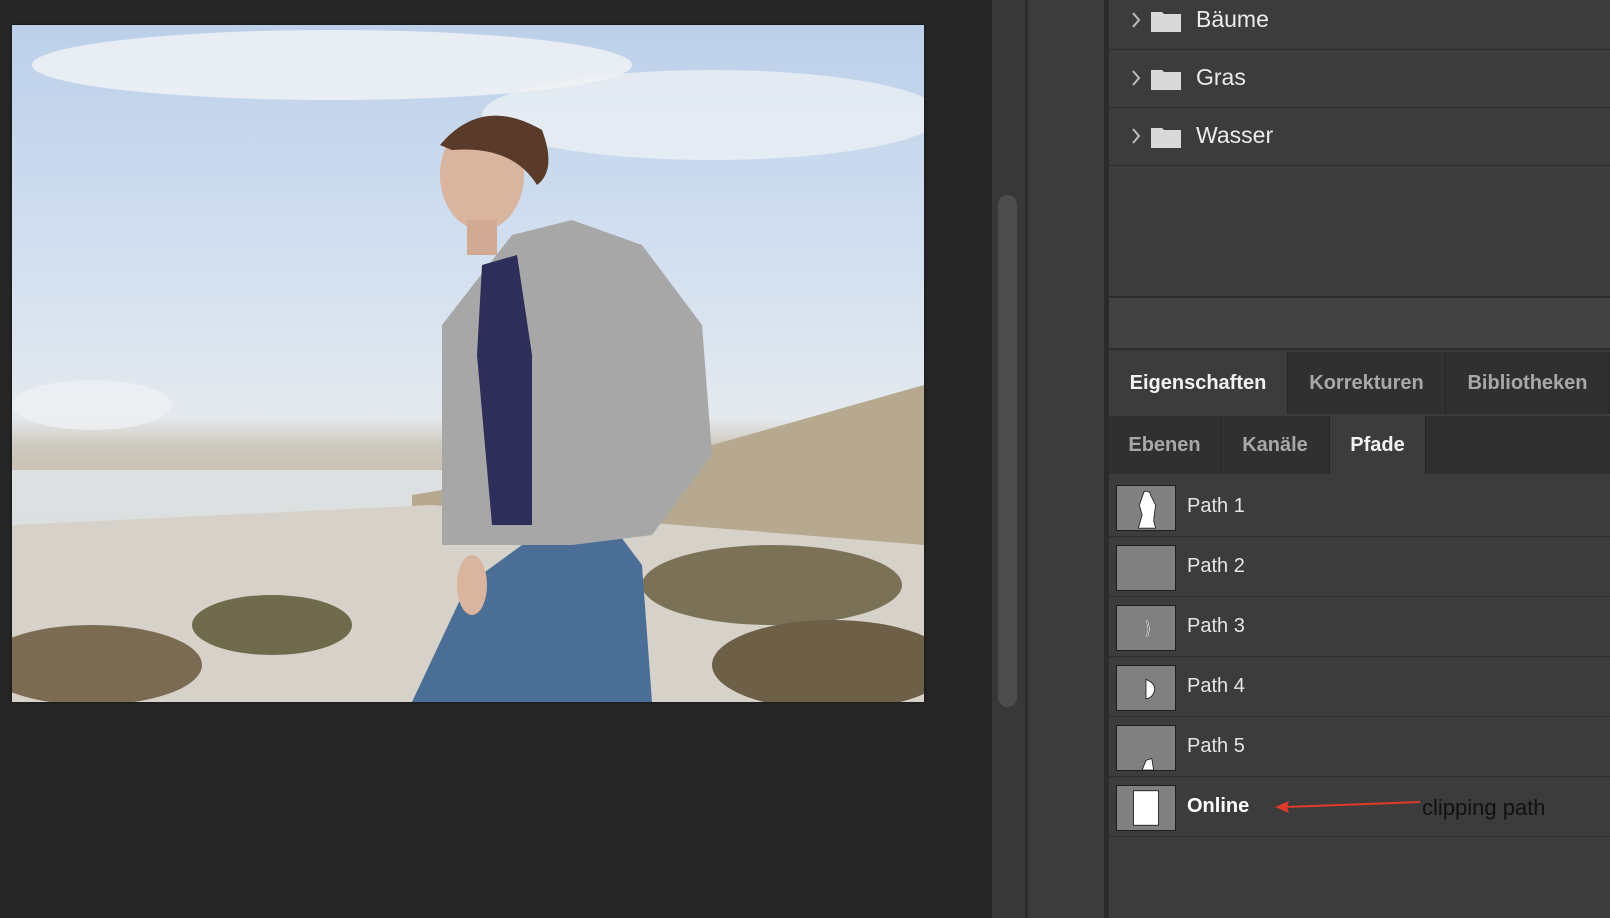 This screenshot has height=918, width=1610. I want to click on layers-footer-bar, so click(1359, 324).